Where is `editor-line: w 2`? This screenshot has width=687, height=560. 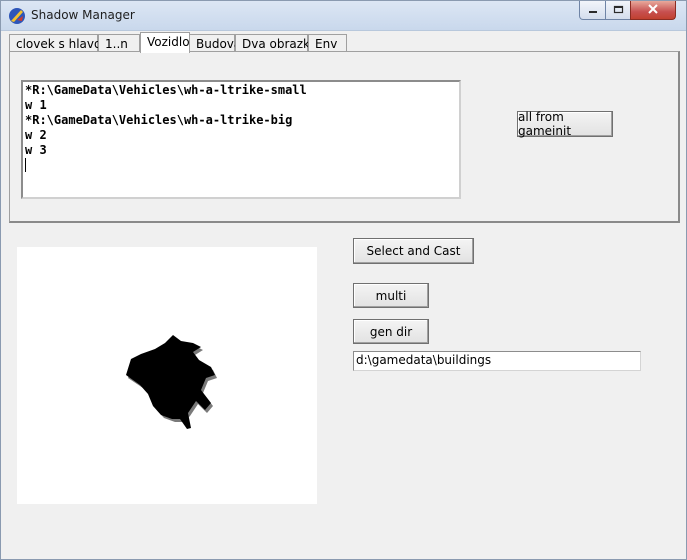 editor-line: w 2 is located at coordinates (36, 135).